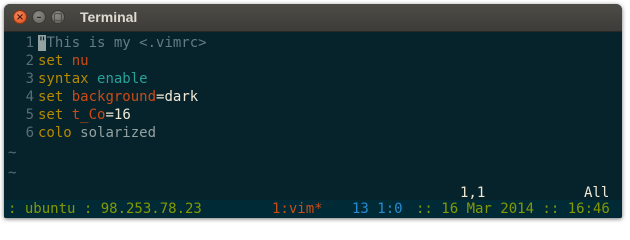  What do you see at coordinates (109, 115) in the screenshot?
I see `operator-text: =` at bounding box center [109, 115].